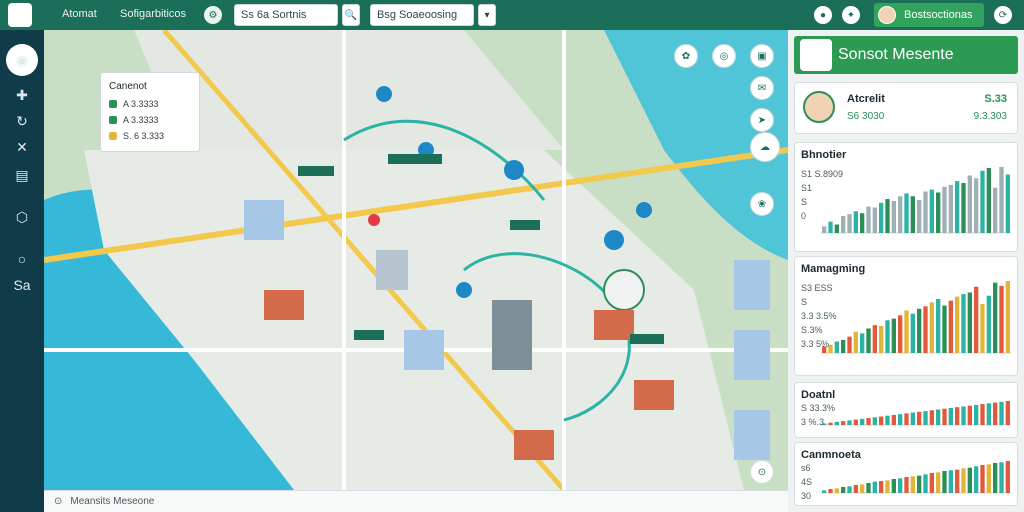 Image resolution: width=1024 pixels, height=512 pixels. What do you see at coordinates (806, 468) in the screenshot?
I see `chart-label: s6` at bounding box center [806, 468].